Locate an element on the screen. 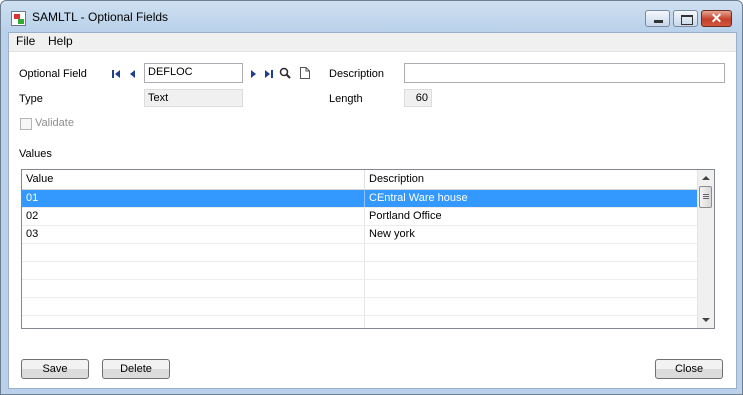  save-button: Save is located at coordinates (55, 369).